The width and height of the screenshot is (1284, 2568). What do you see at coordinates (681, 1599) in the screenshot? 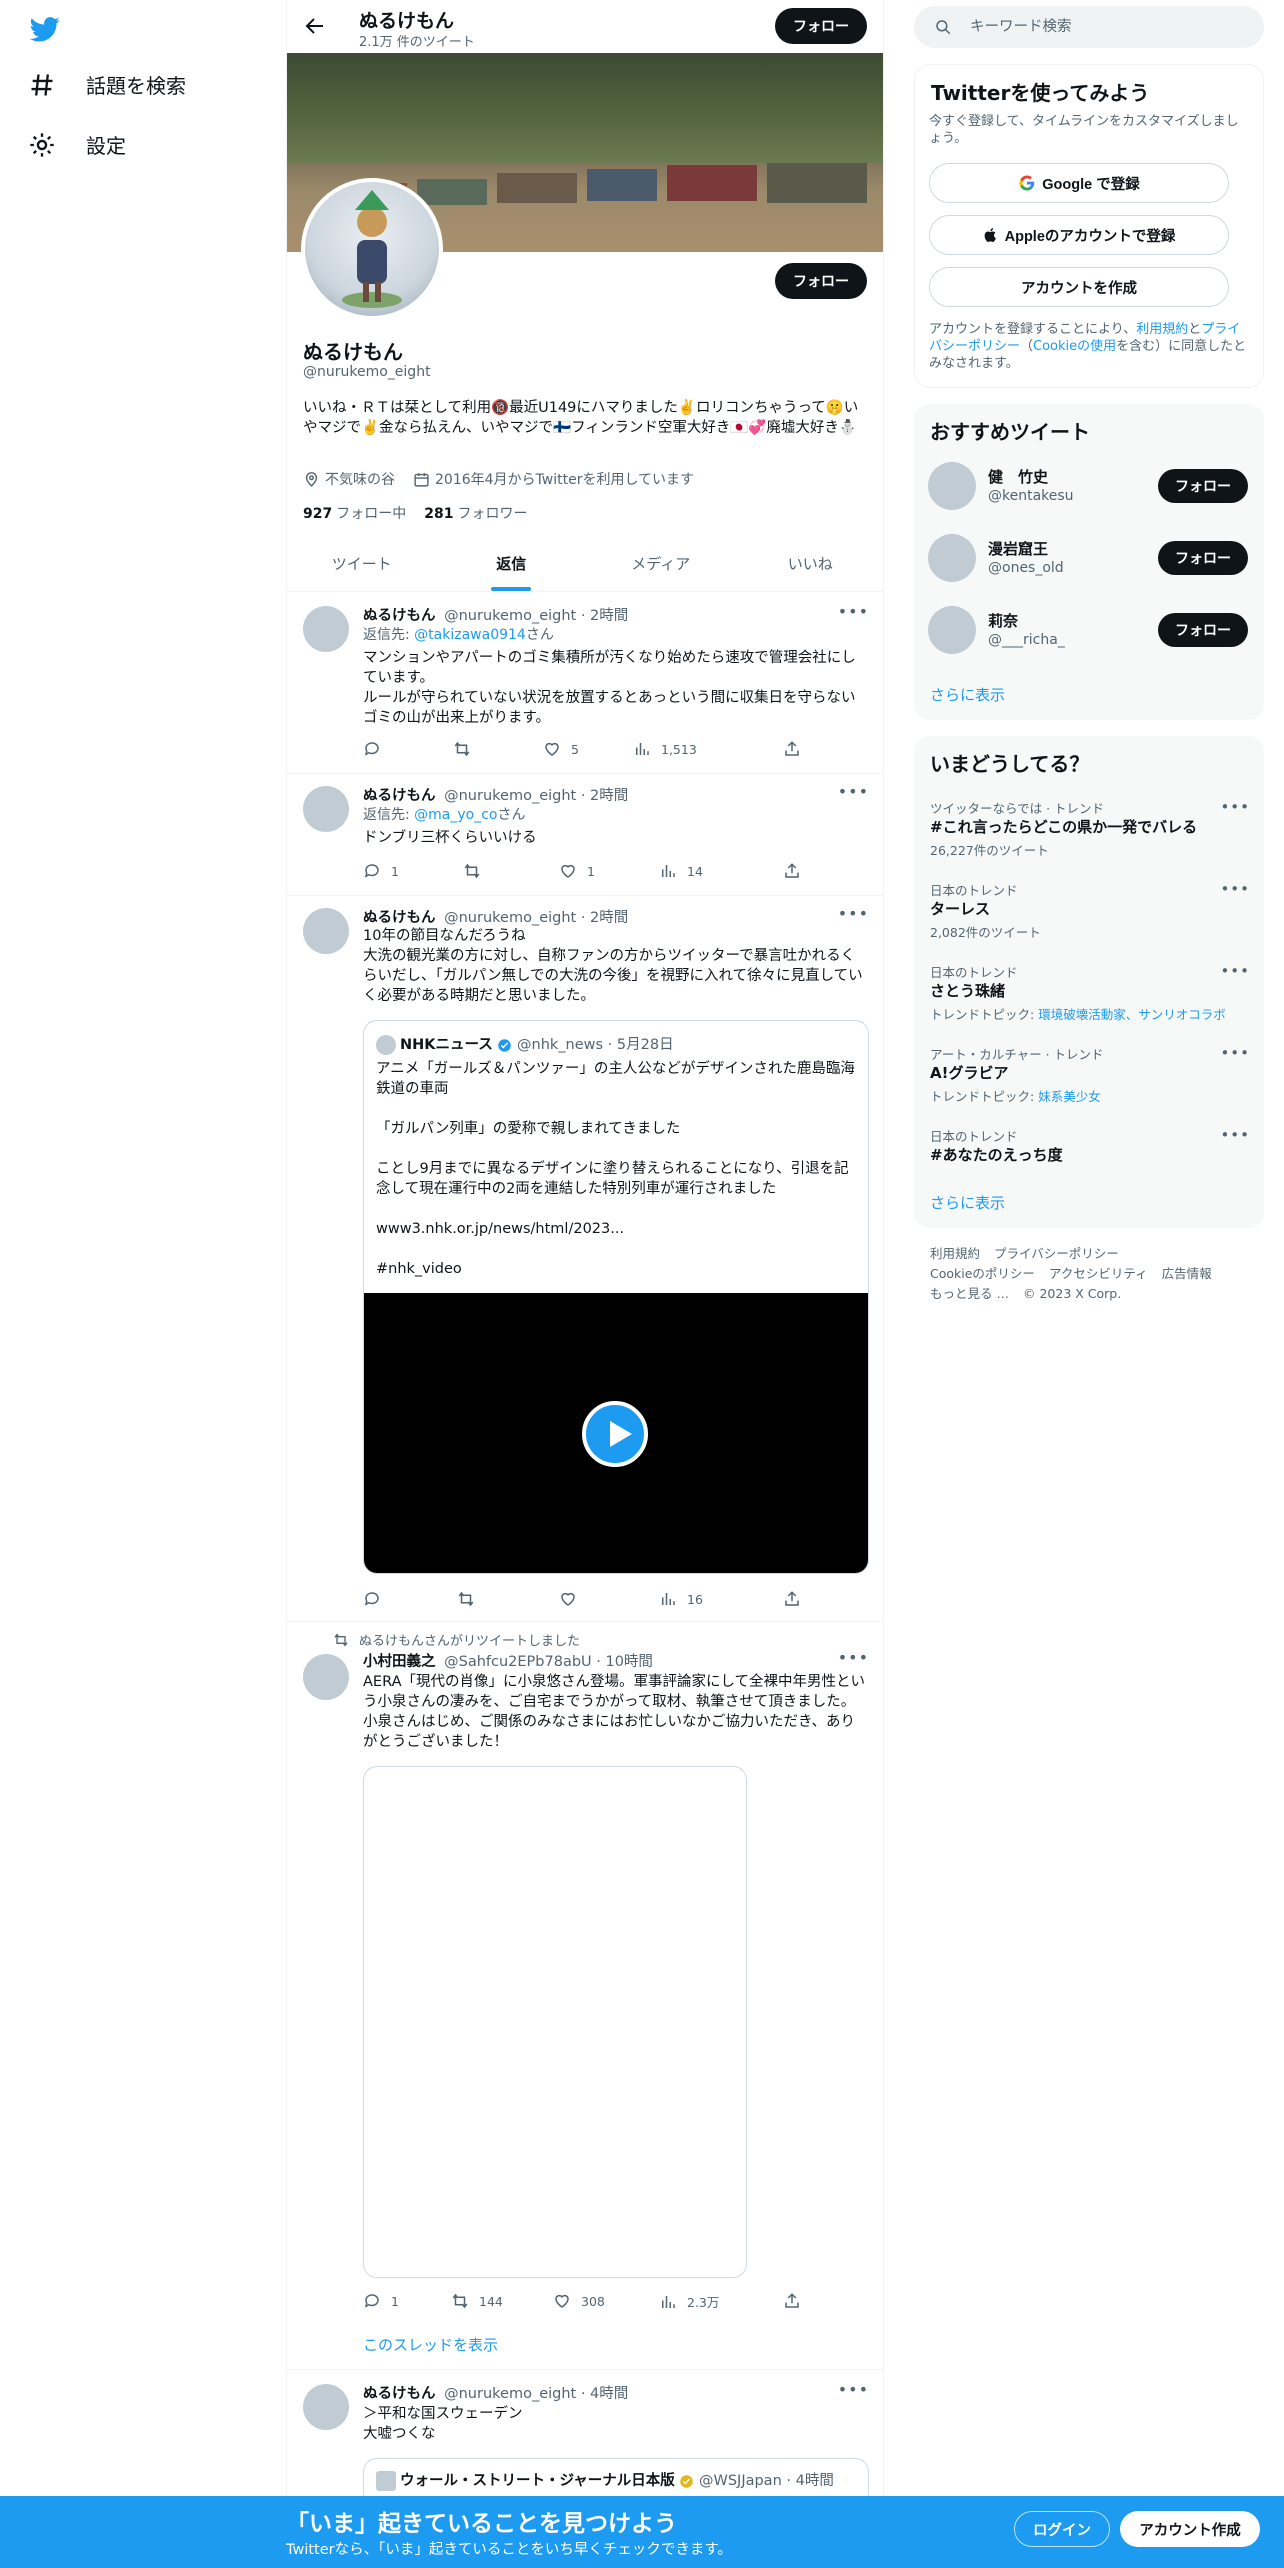
I see `views-button: 16` at bounding box center [681, 1599].